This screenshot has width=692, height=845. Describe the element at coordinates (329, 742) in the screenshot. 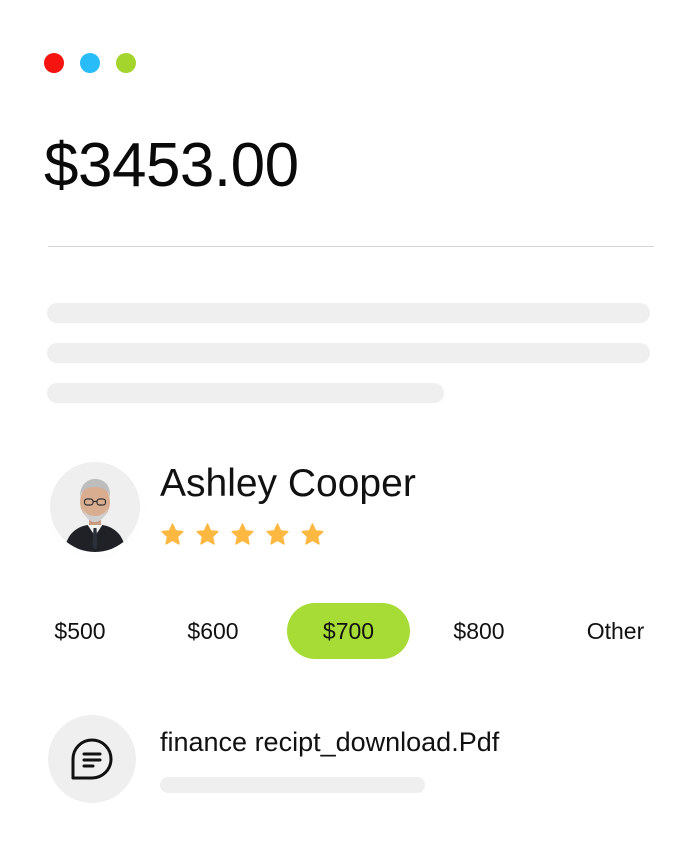

I see `file-name-link: finance recipt_download.Pdf` at that location.